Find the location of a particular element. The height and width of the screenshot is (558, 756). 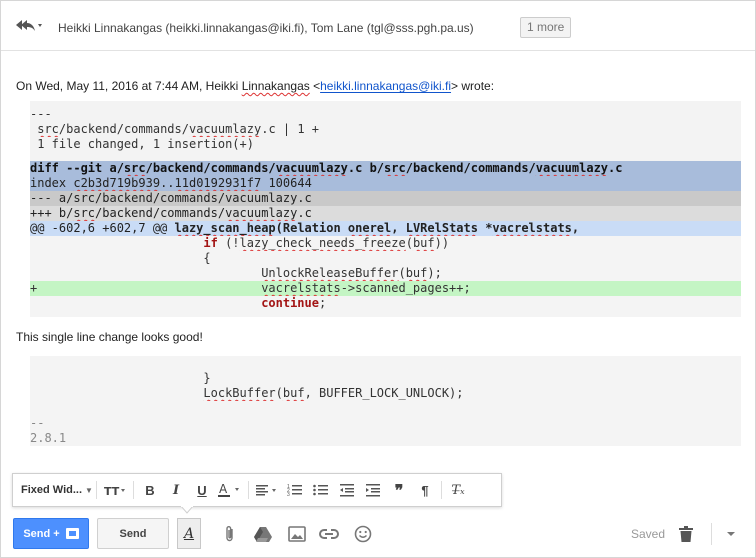

indent-more-icon is located at coordinates (373, 490).